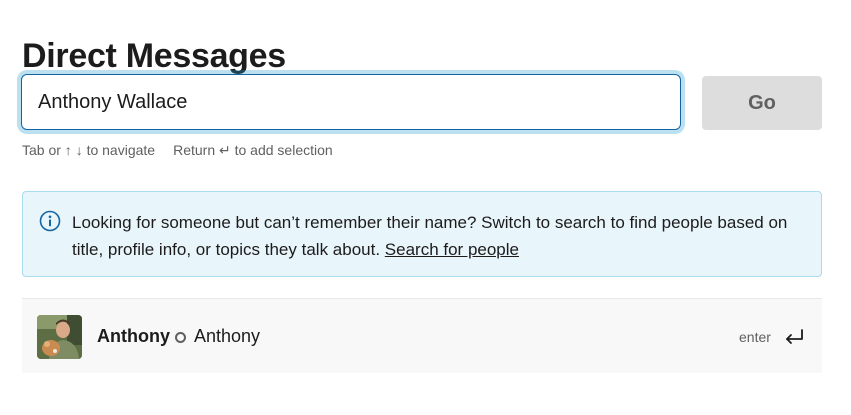 This screenshot has height=415, width=851. I want to click on result-name: Anthony, so click(133, 336).